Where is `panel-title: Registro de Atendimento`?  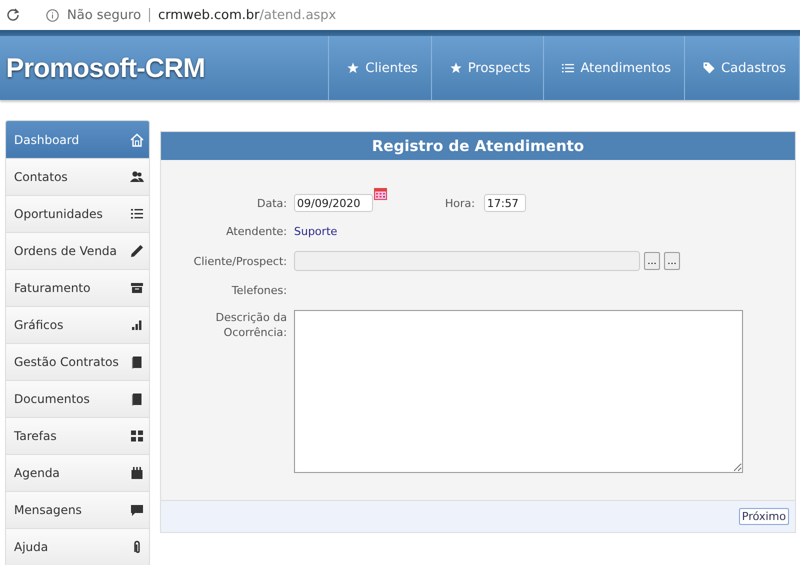 panel-title: Registro de Atendimento is located at coordinates (478, 146).